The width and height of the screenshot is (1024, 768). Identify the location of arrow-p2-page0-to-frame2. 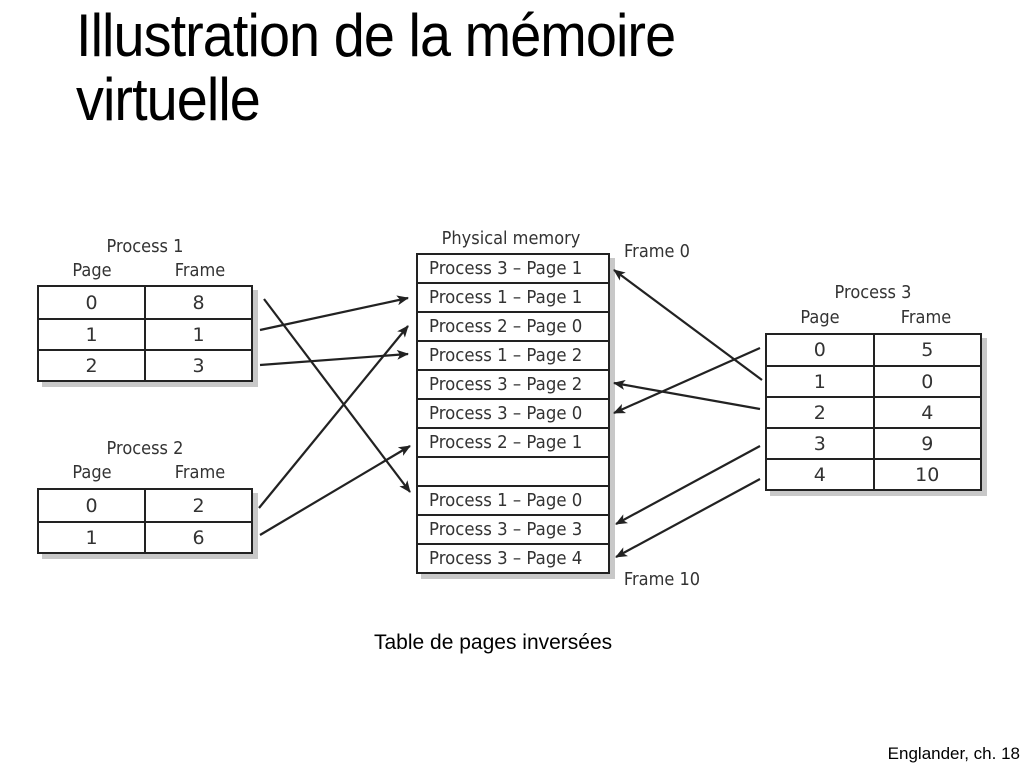
(333, 417).